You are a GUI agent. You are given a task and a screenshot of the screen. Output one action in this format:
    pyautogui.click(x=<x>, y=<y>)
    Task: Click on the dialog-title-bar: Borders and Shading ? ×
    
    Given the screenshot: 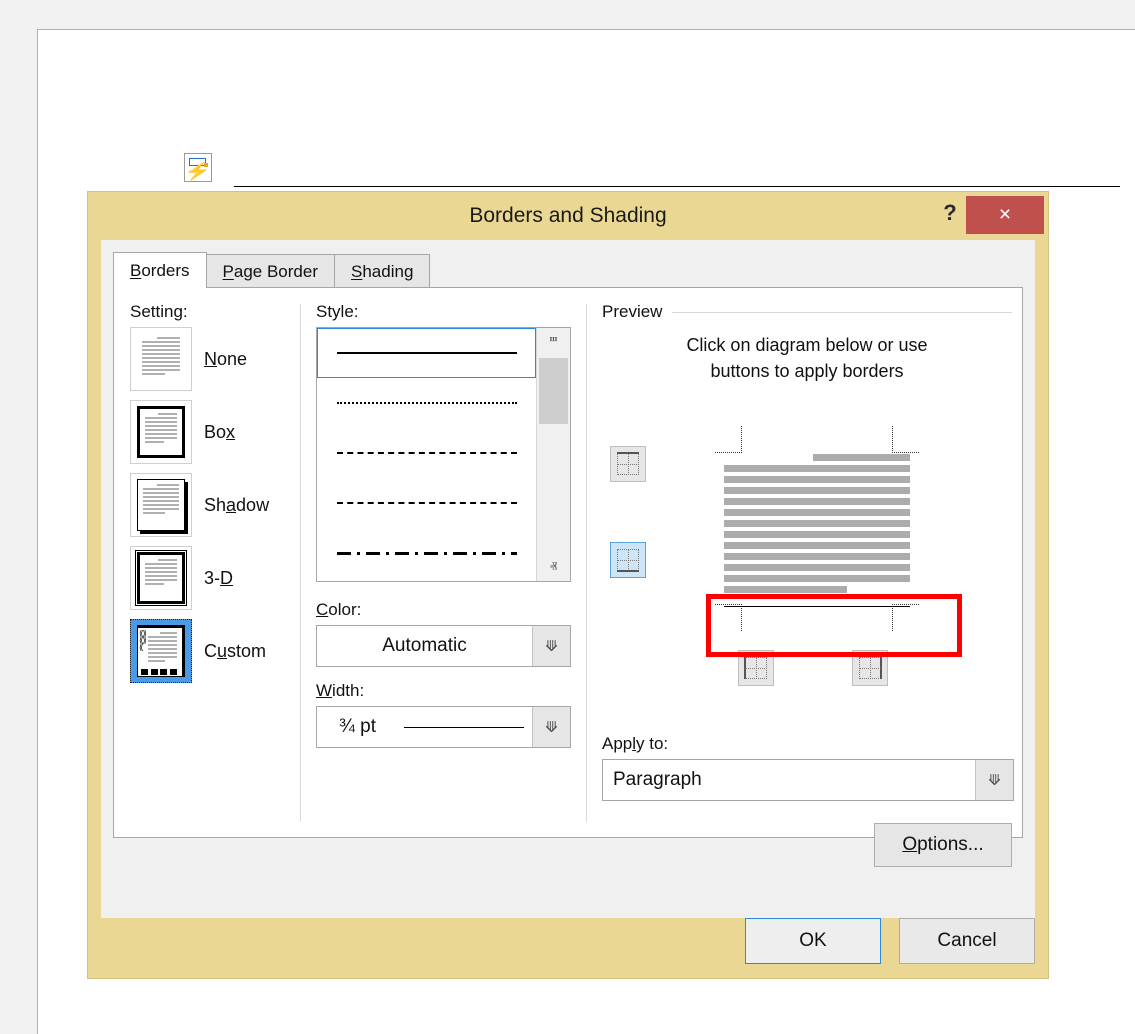 What is the action you would take?
    pyautogui.click(x=568, y=216)
    